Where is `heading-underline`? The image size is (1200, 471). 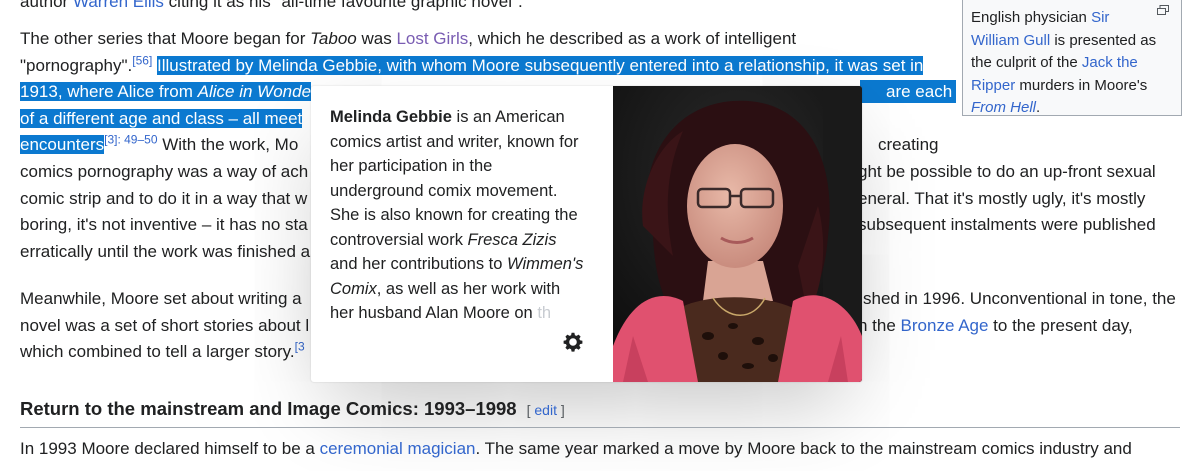 heading-underline is located at coordinates (600, 427).